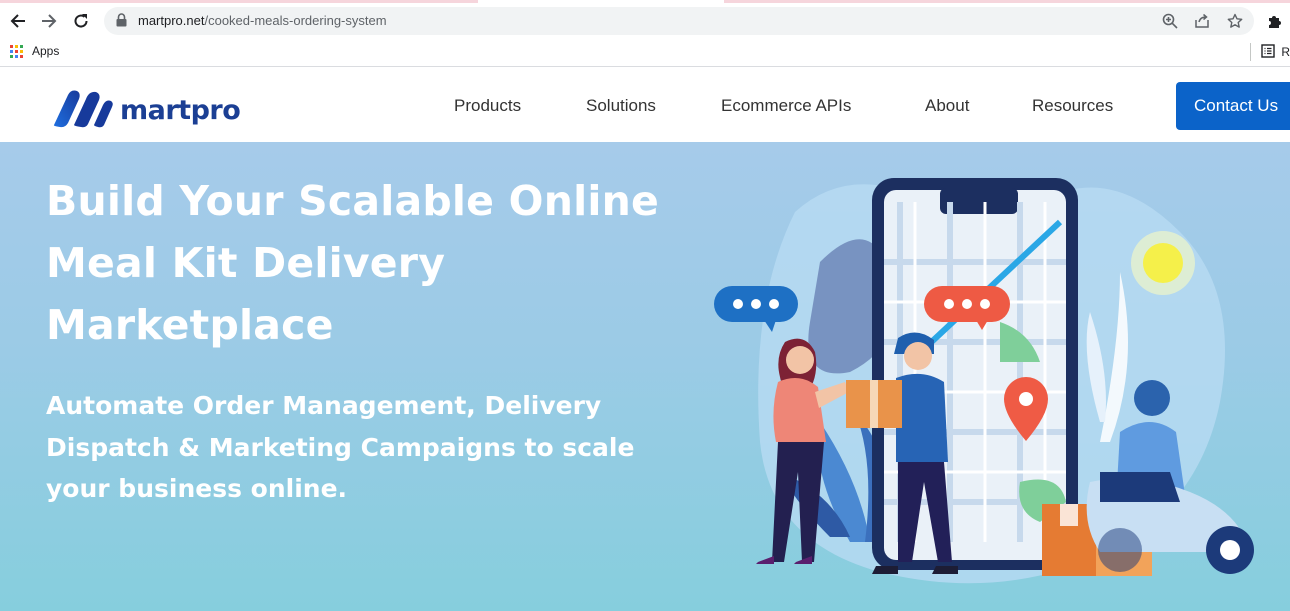 The image size is (1290, 611). Describe the element at coordinates (171, 20) in the screenshot. I see `url-domain: martpro.net` at that location.